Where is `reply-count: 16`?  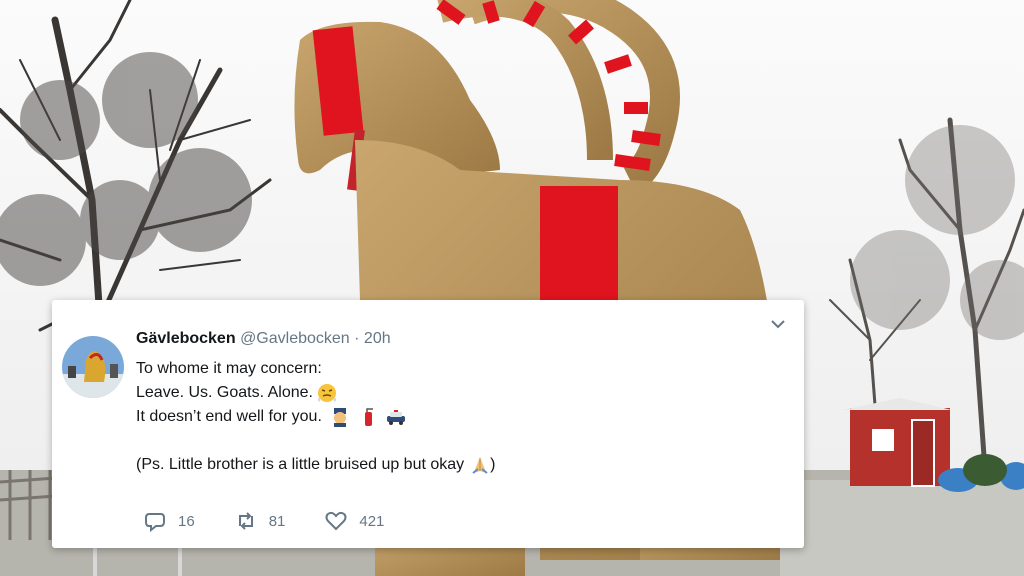 reply-count: 16 is located at coordinates (186, 521).